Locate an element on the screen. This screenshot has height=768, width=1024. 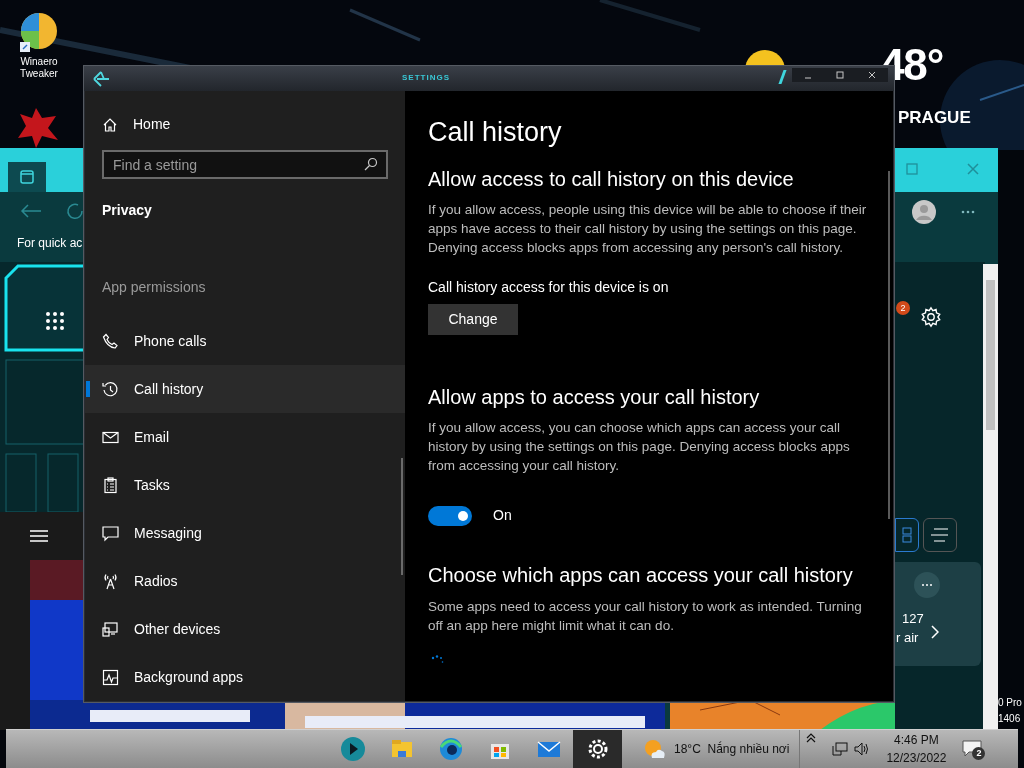
maximize-icon is located at coordinates (840, 75).